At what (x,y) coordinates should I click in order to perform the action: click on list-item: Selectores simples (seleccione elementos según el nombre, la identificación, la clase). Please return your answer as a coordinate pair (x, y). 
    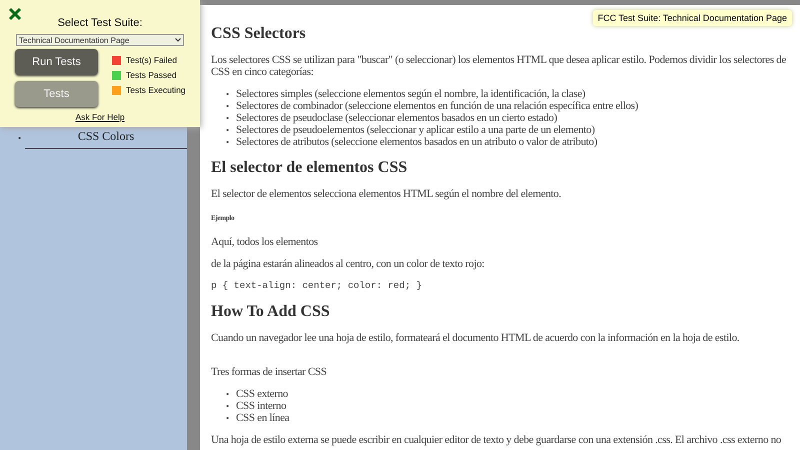
    Looking at the image, I should click on (411, 94).